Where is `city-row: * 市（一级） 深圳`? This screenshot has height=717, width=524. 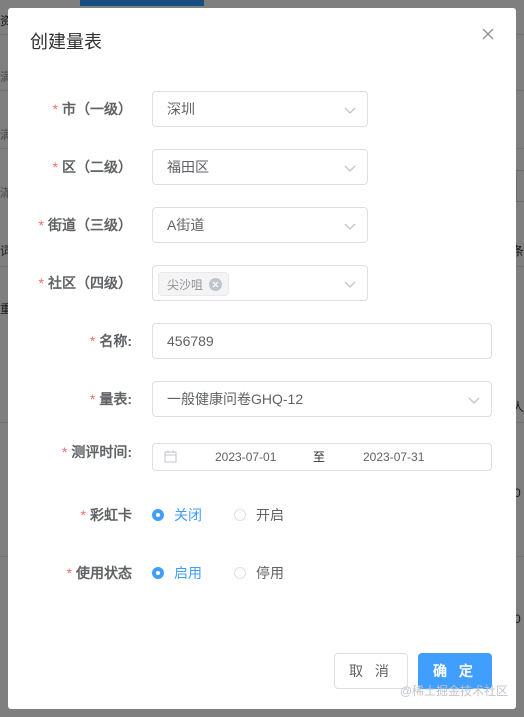
city-row: * 市（一级） 深圳 is located at coordinates (262, 109).